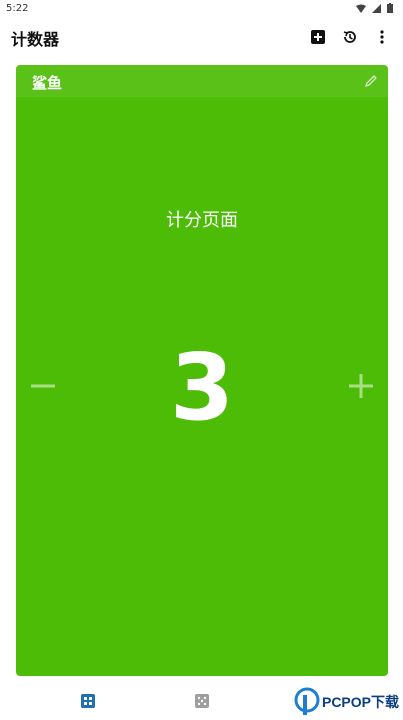  Describe the element at coordinates (202, 388) in the screenshot. I see `score-value: 3` at that location.